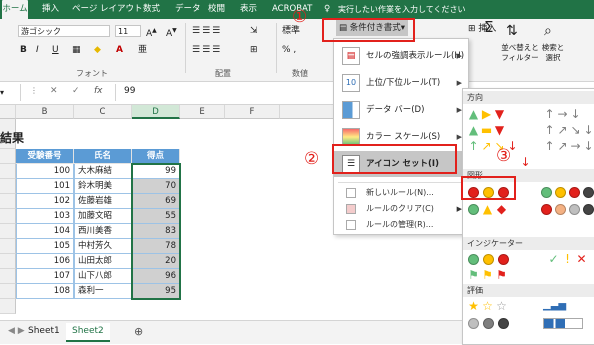  I want to click on sort-filter-button: 並べ替えと フィルター, so click(520, 53).